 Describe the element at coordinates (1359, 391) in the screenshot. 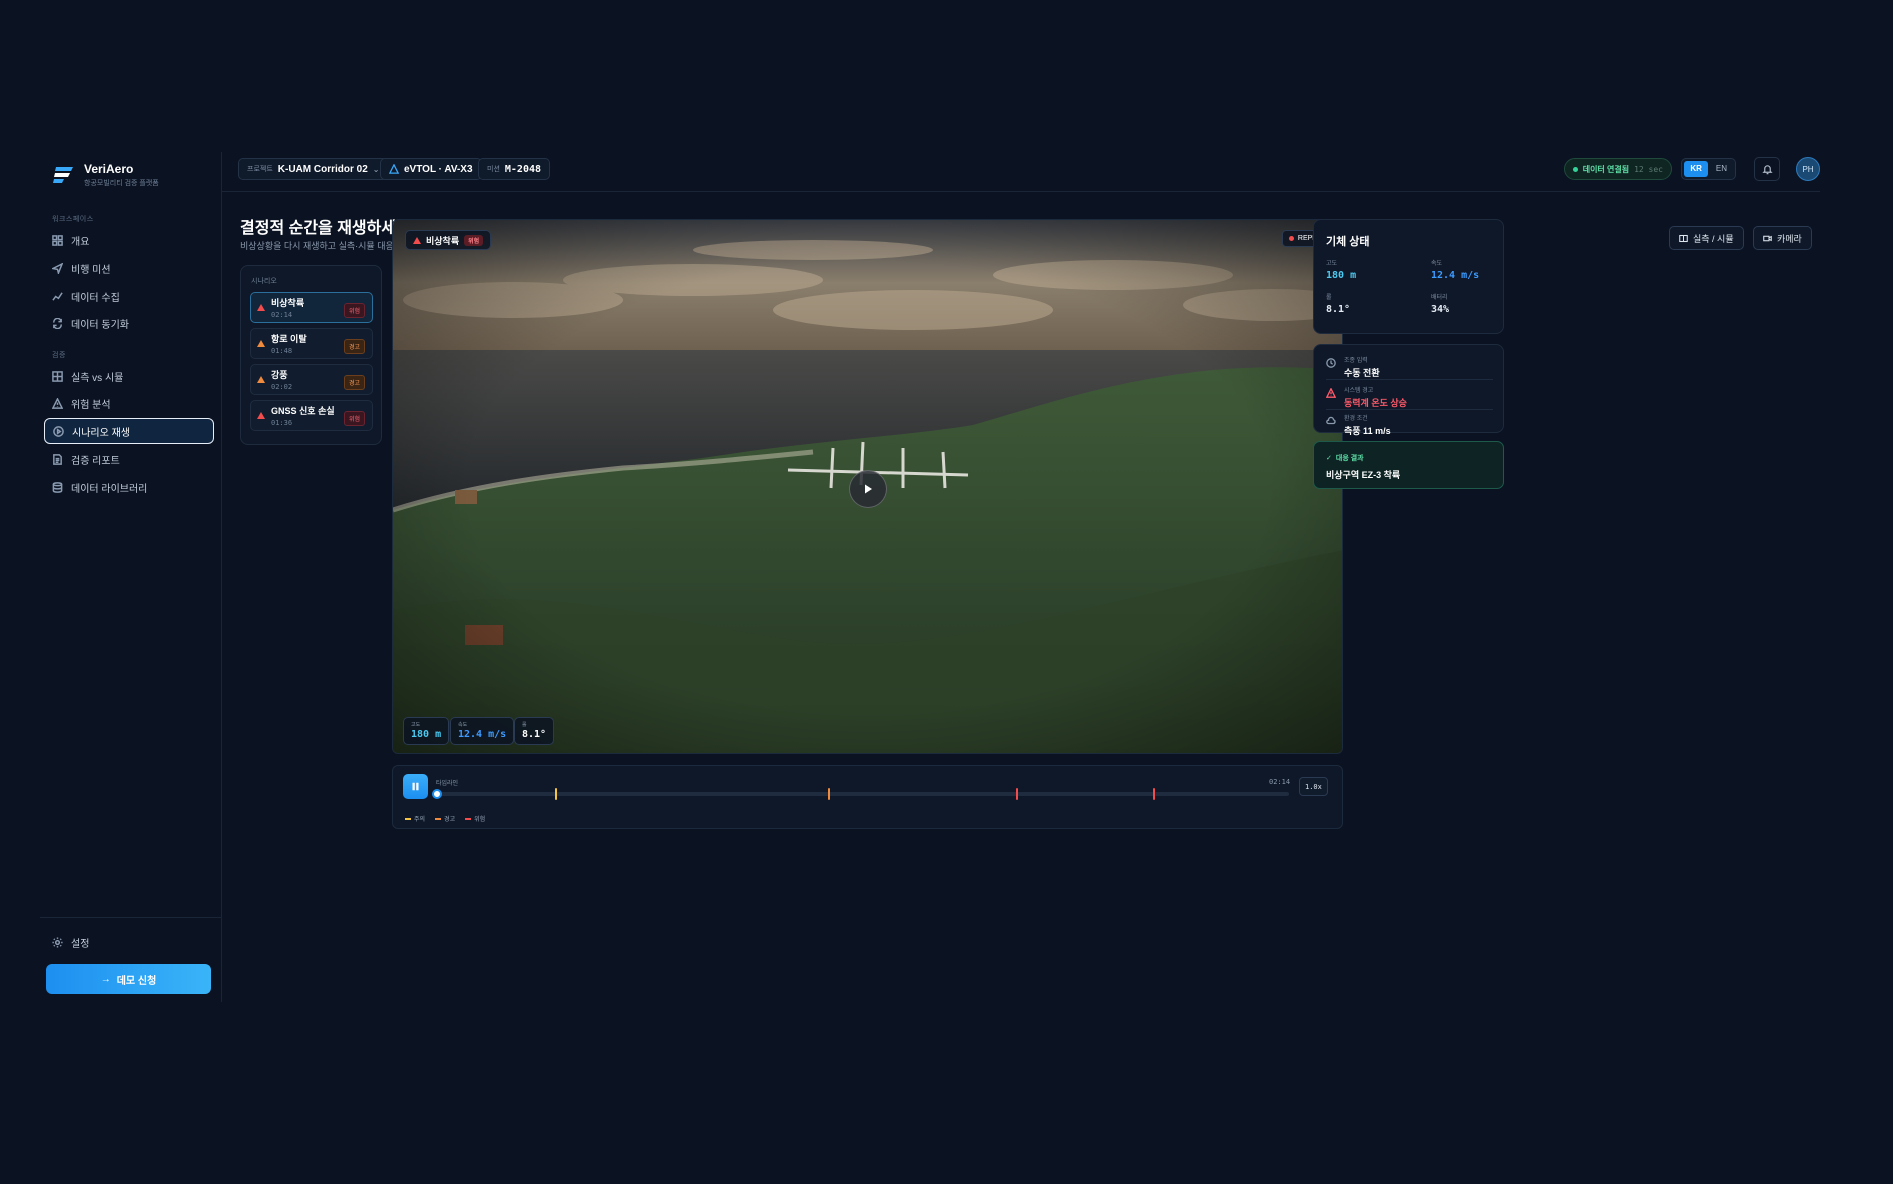

I see `event-label: 시스템 경고` at that location.